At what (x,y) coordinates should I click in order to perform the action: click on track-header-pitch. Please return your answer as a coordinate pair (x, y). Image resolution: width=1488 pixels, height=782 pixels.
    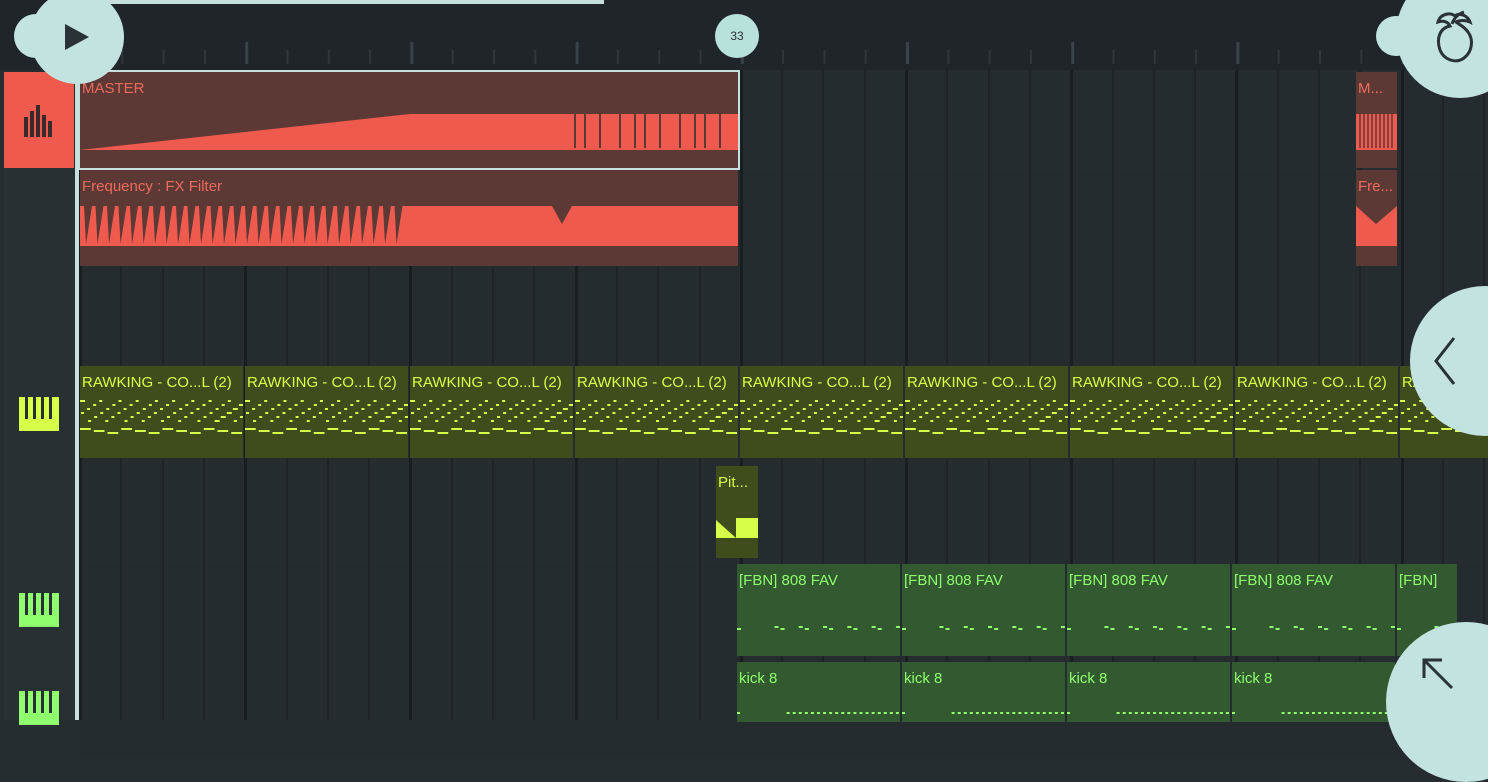
    Looking at the image, I should click on (39, 512).